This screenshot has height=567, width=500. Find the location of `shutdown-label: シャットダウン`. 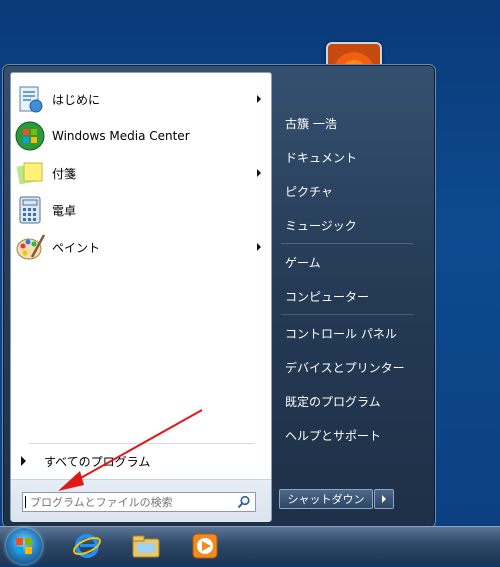

shutdown-label: シャットダウン is located at coordinates (326, 499).